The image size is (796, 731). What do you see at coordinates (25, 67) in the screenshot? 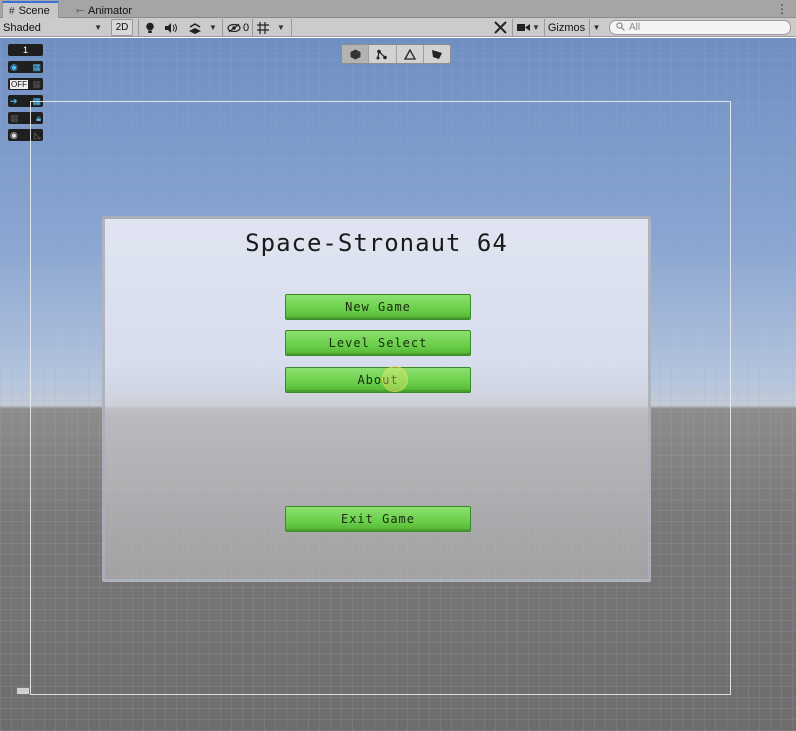
I see `visibility-toggle: ◉ ▦` at bounding box center [25, 67].